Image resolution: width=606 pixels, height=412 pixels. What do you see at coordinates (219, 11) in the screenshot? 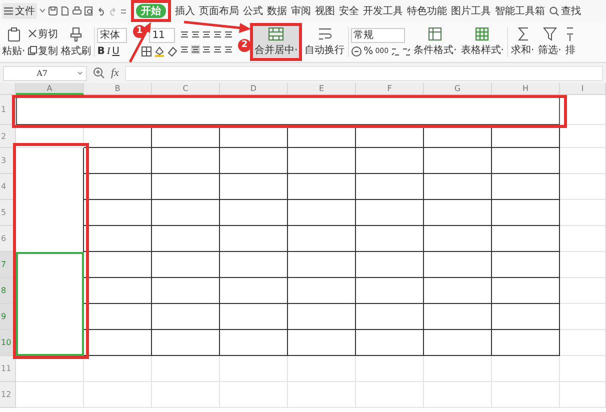
I see `ribbon-tab: 页面布局` at bounding box center [219, 11].